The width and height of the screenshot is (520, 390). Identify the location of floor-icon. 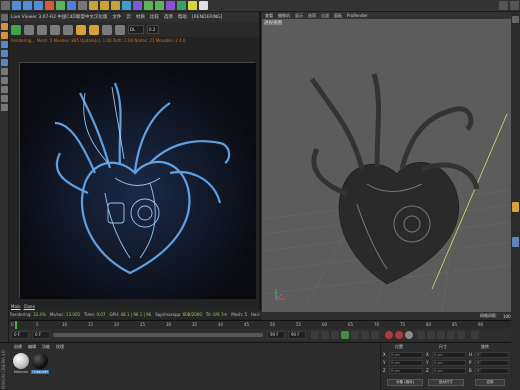
(181, 5).